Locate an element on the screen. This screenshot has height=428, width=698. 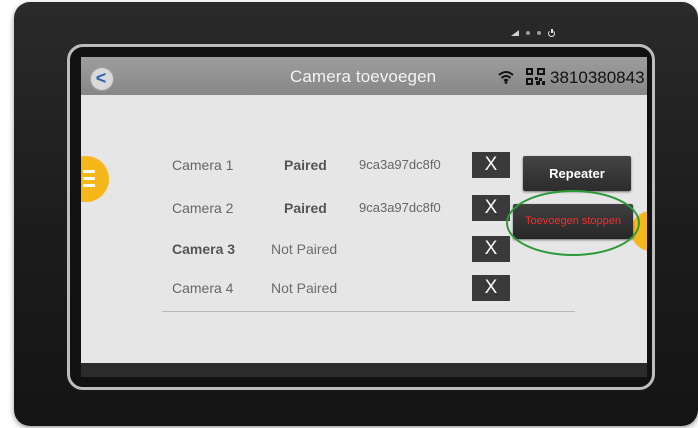
repeater-button: Repeater is located at coordinates (577, 173).